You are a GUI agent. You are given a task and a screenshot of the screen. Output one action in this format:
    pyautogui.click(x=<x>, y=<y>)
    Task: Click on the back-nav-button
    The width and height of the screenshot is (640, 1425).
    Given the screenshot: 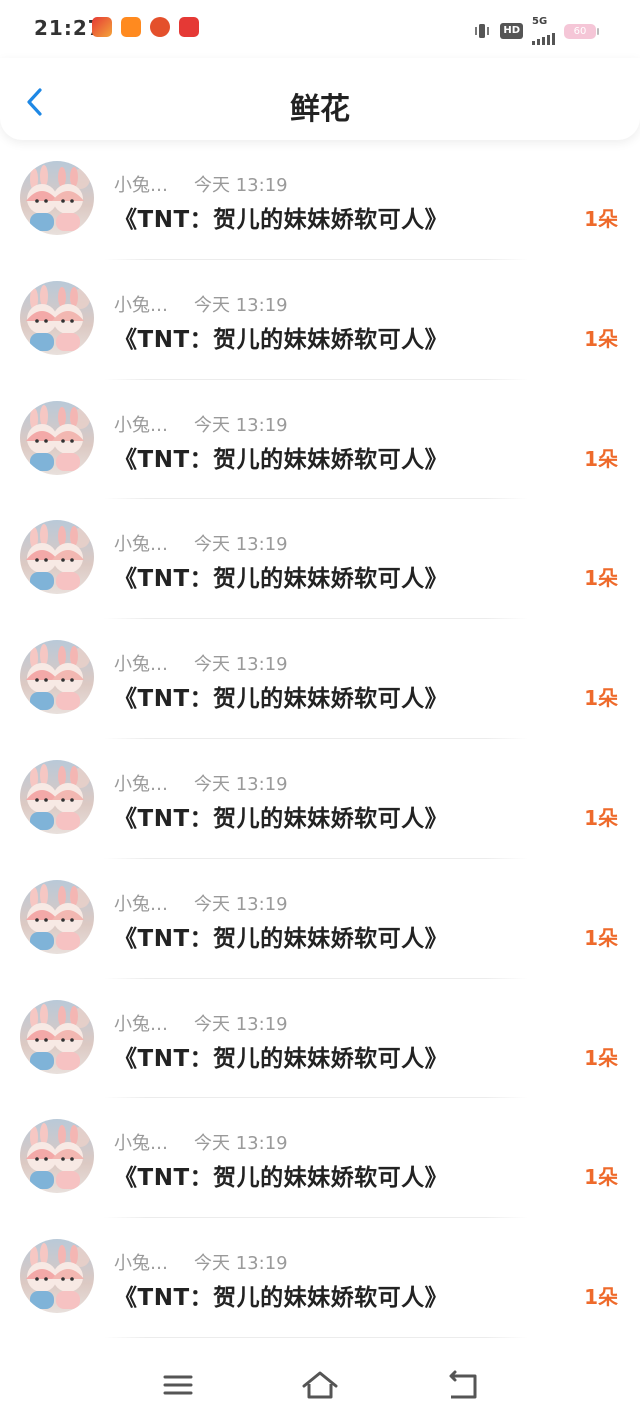 What is the action you would take?
    pyautogui.click(x=462, y=1385)
    